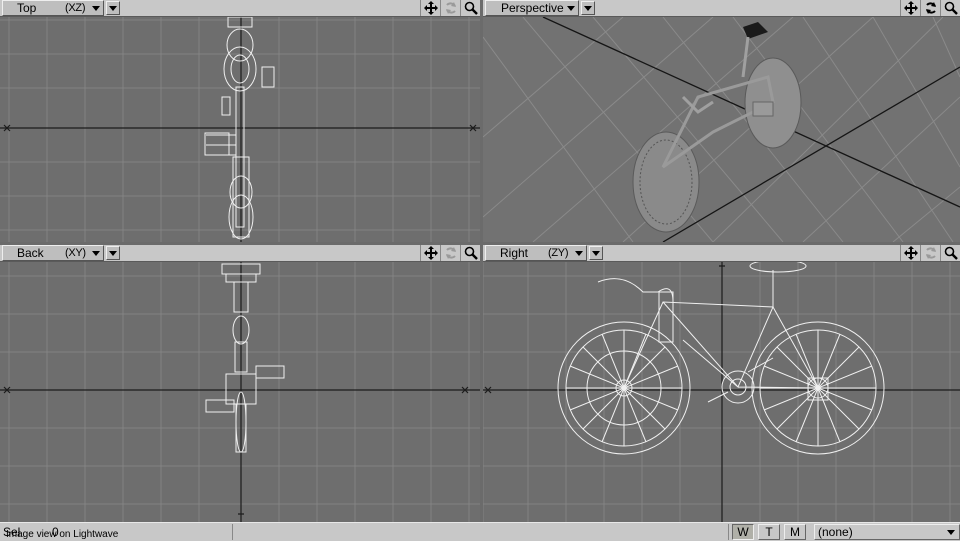  Describe the element at coordinates (769, 532) in the screenshot. I see `texture-toggle-button: T` at that location.